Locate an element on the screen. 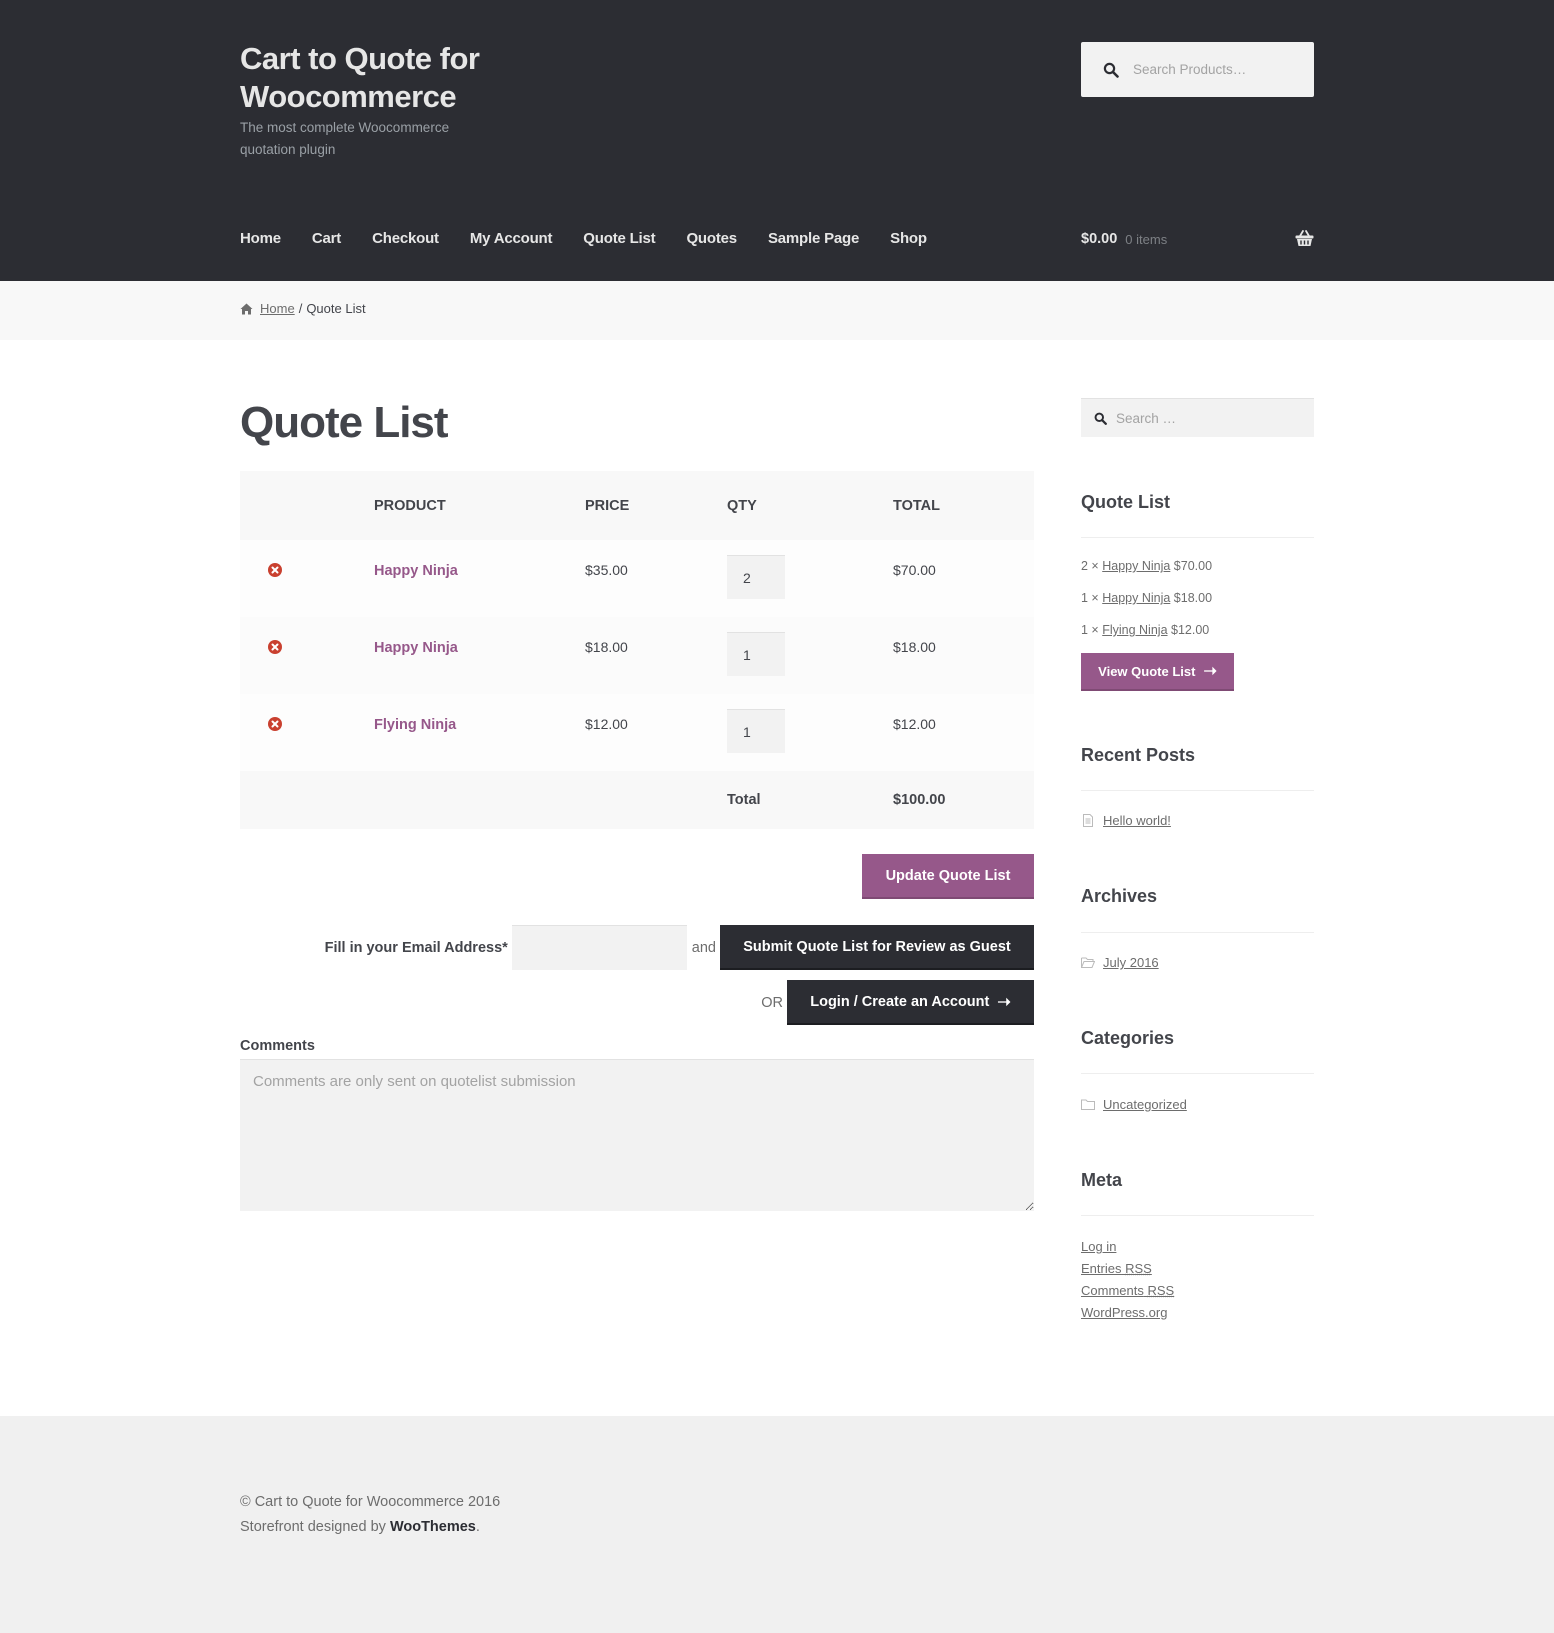 This screenshot has width=1554, height=1633. email-label: Fill in your Email Address* is located at coordinates (416, 947).